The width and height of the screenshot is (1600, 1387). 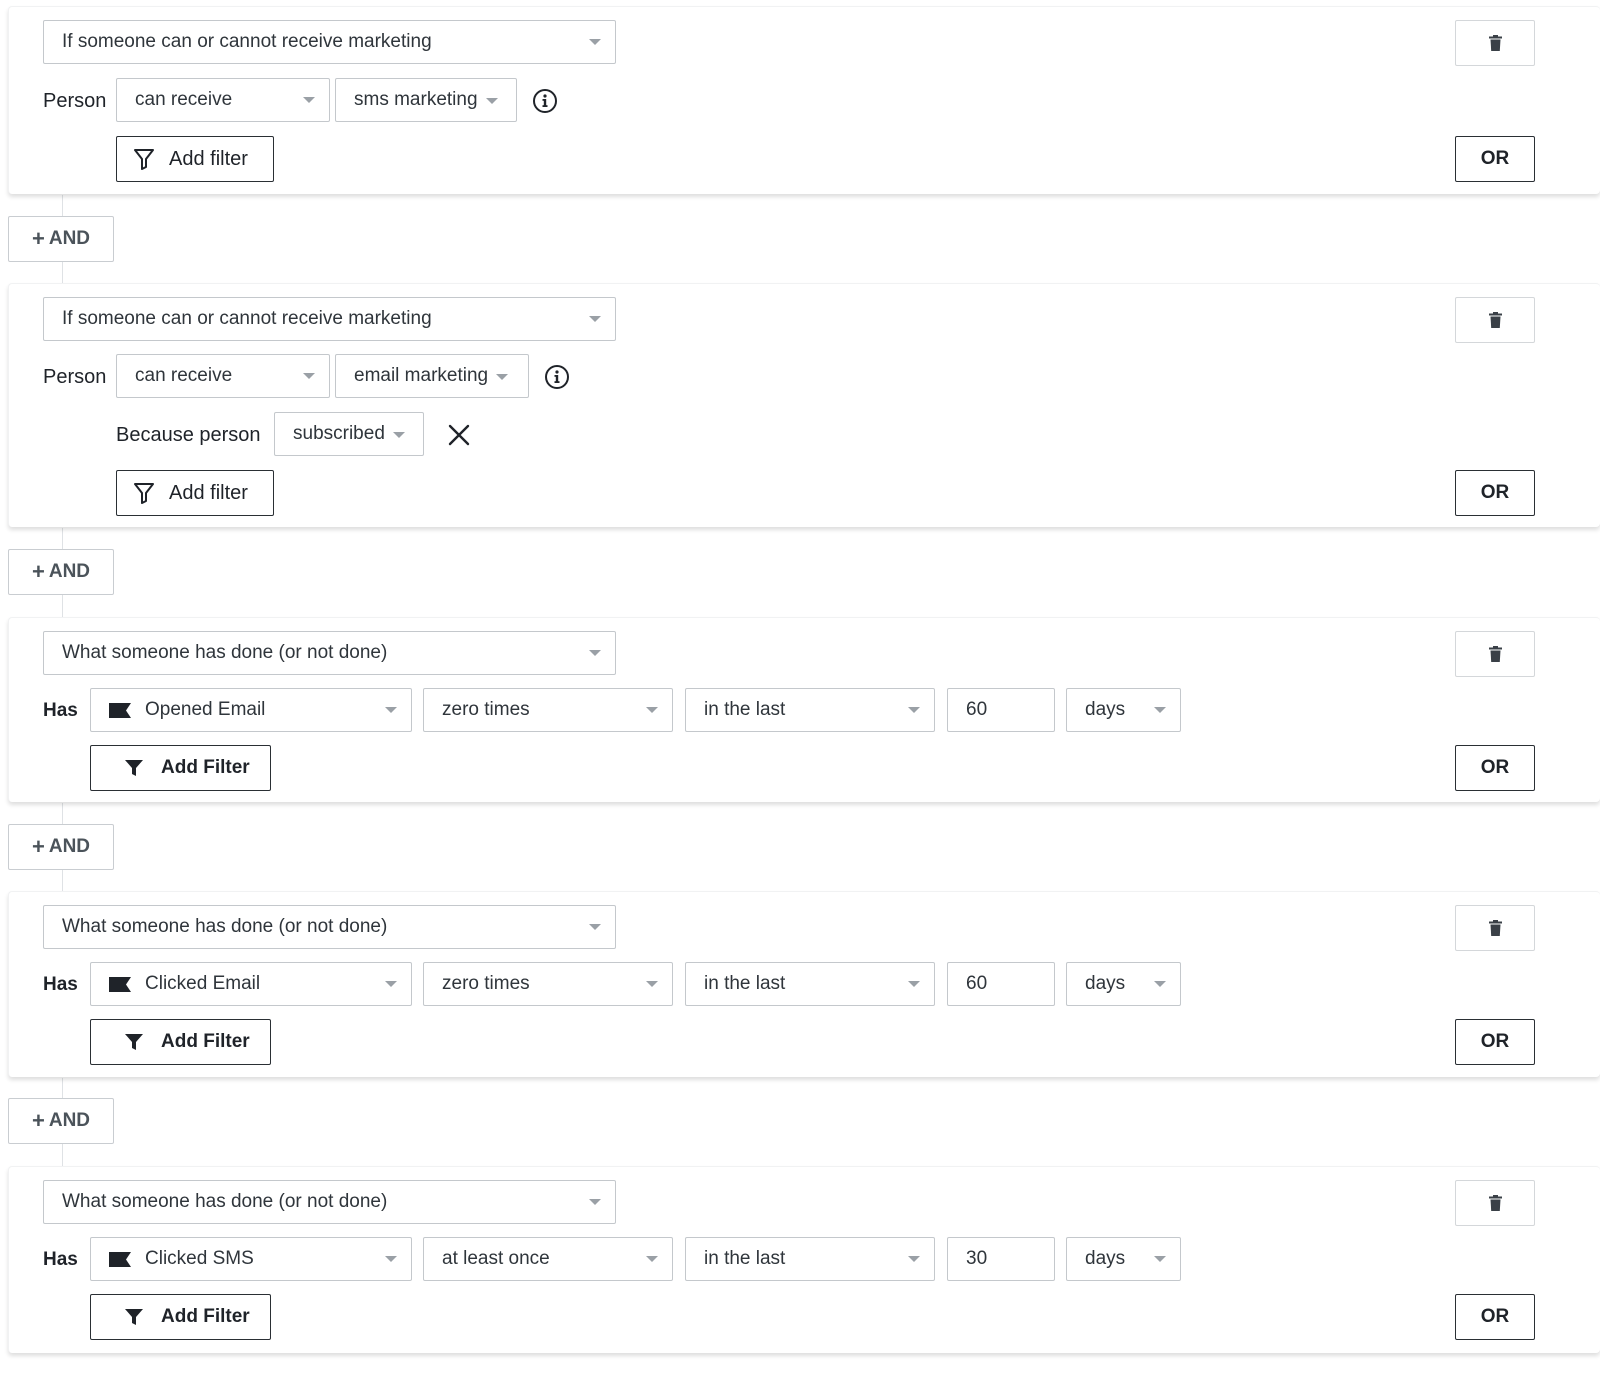 I want to click on amount-value: 60, so click(x=977, y=709).